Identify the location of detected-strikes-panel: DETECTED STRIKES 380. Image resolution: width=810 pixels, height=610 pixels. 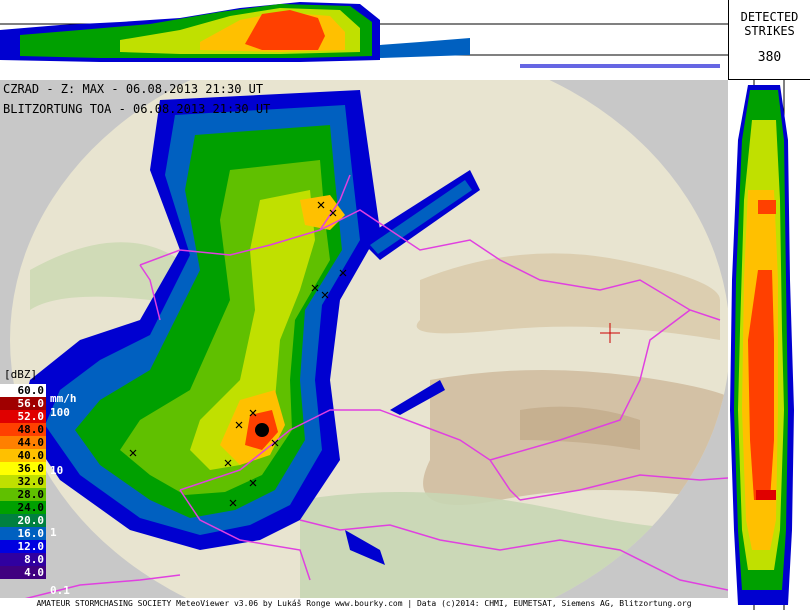
(769, 40).